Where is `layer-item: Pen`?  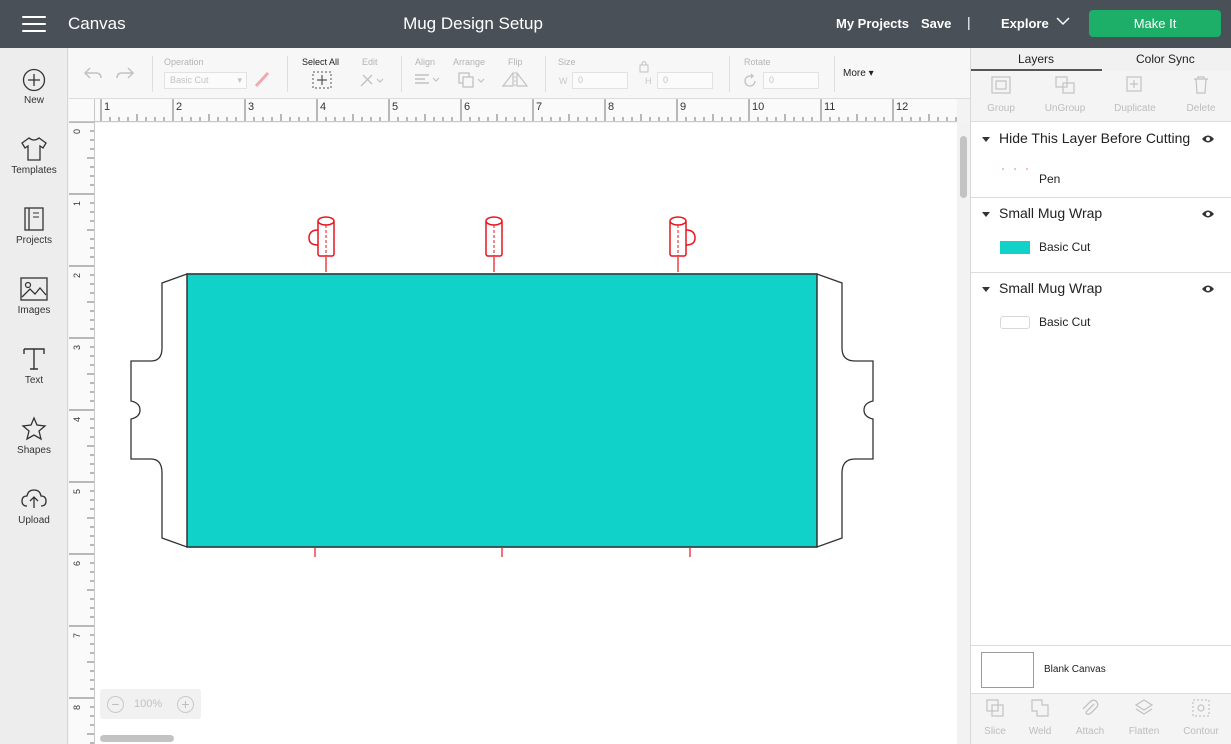 layer-item: Pen is located at coordinates (1101, 172).